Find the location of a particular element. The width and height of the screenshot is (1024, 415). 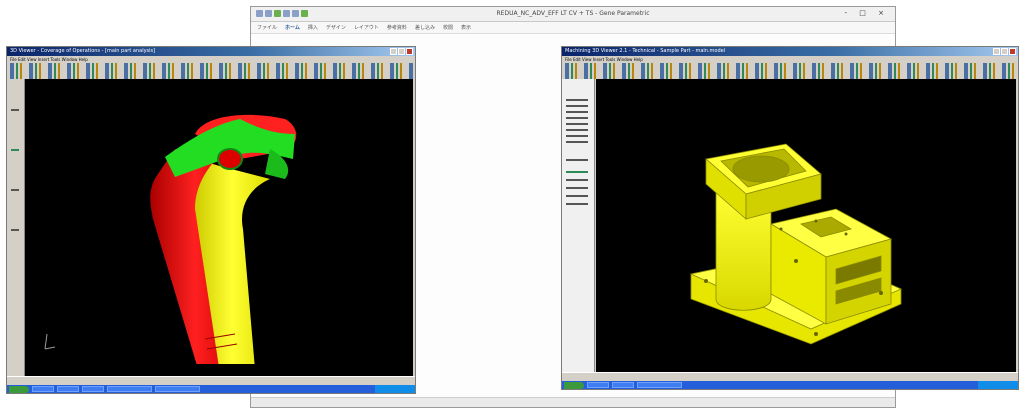

tab-layout: レイアウト is located at coordinates (366, 27).